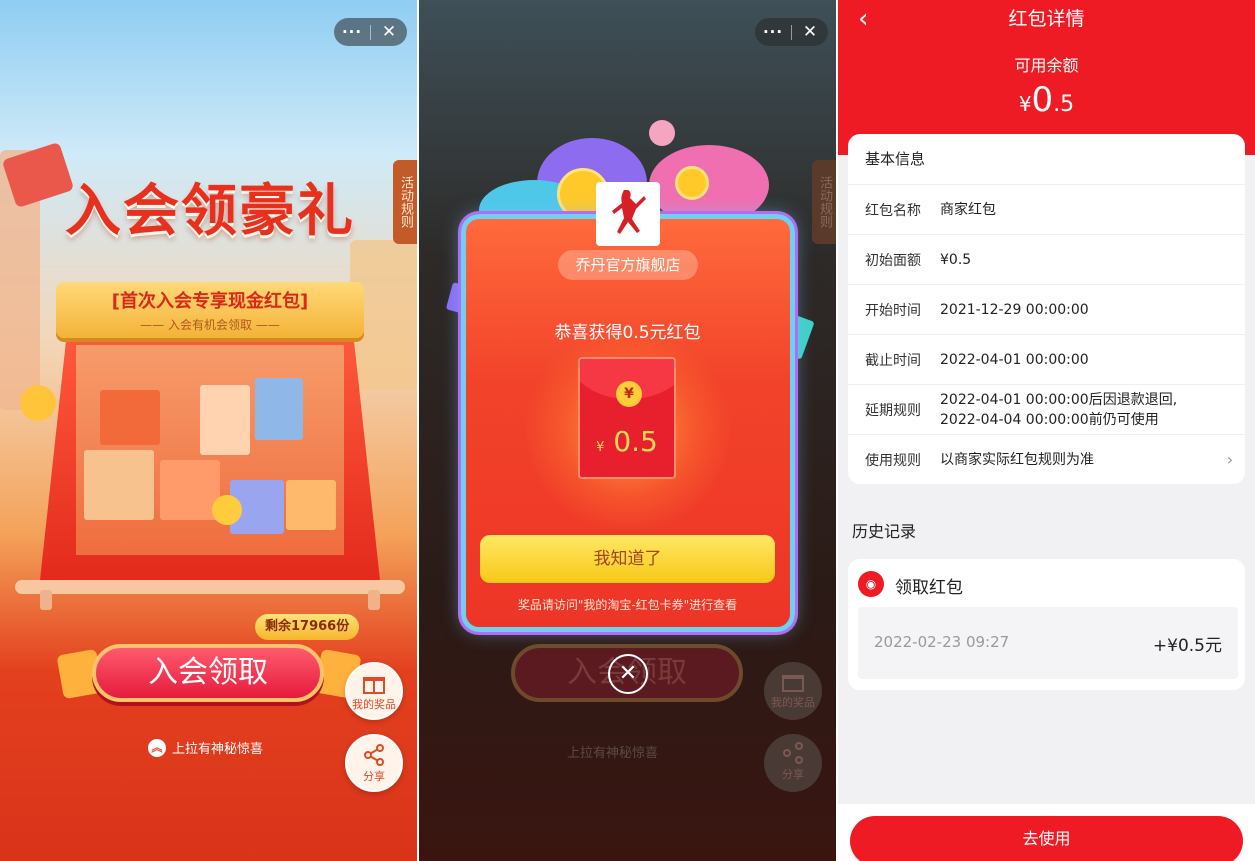  I want to click on row-value: 2022-04-01 00:00:00, so click(1014, 359).